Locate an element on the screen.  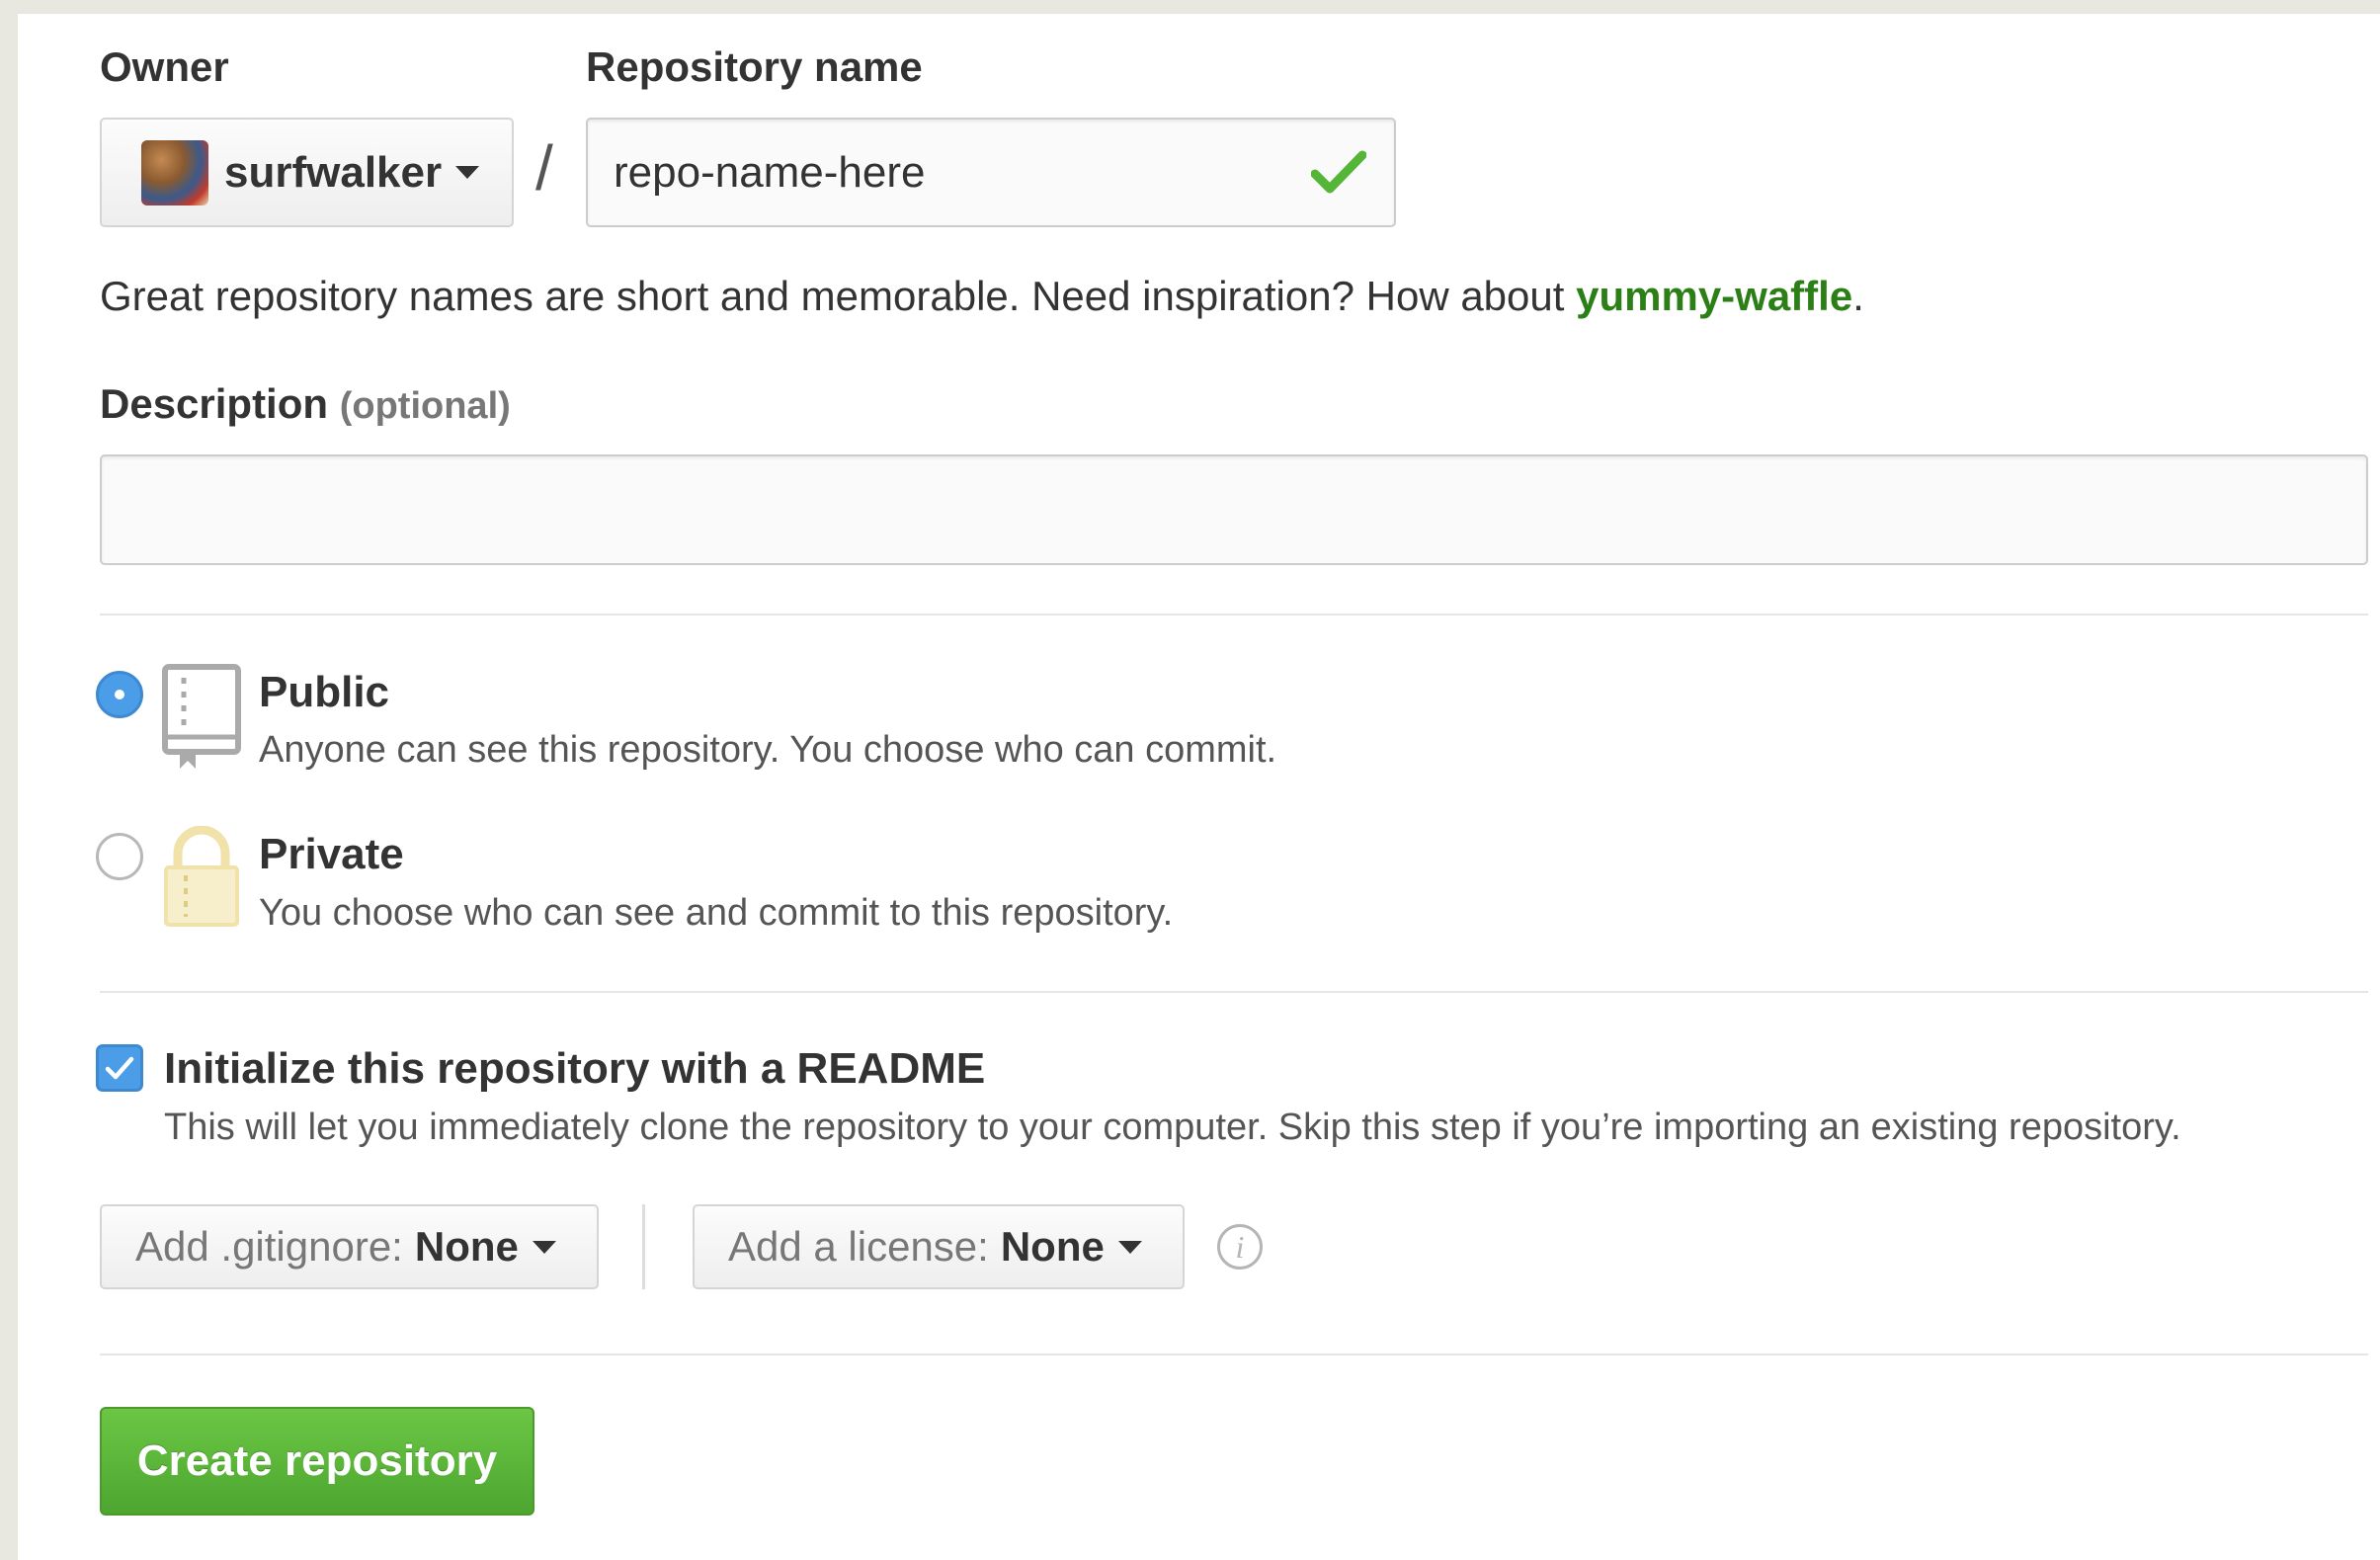
private-radio is located at coordinates (119, 856).